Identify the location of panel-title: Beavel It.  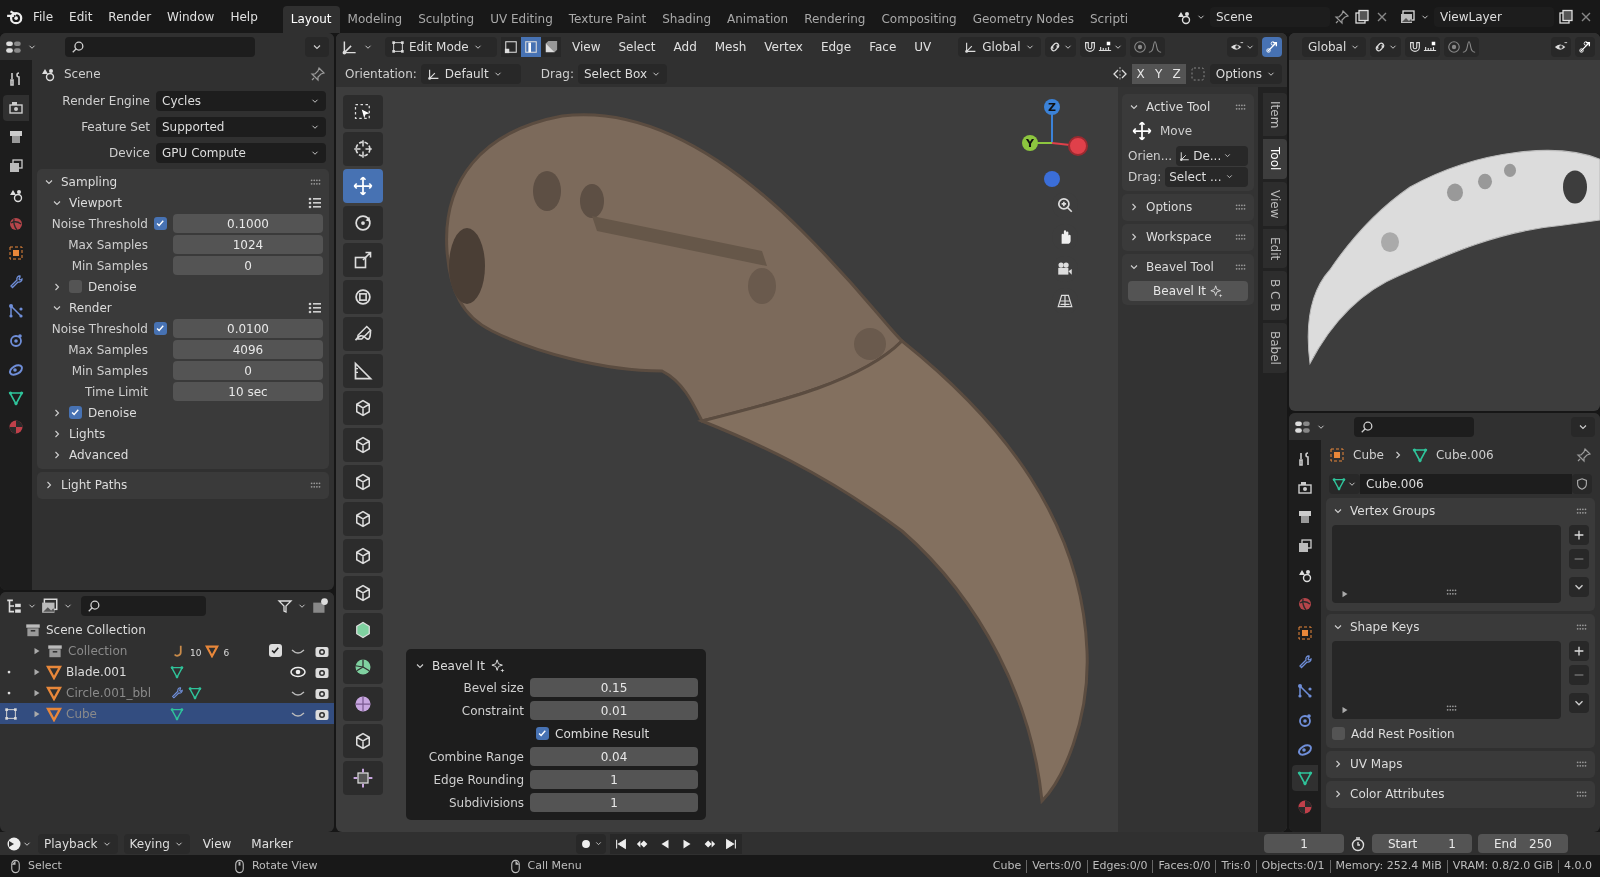
(458, 665).